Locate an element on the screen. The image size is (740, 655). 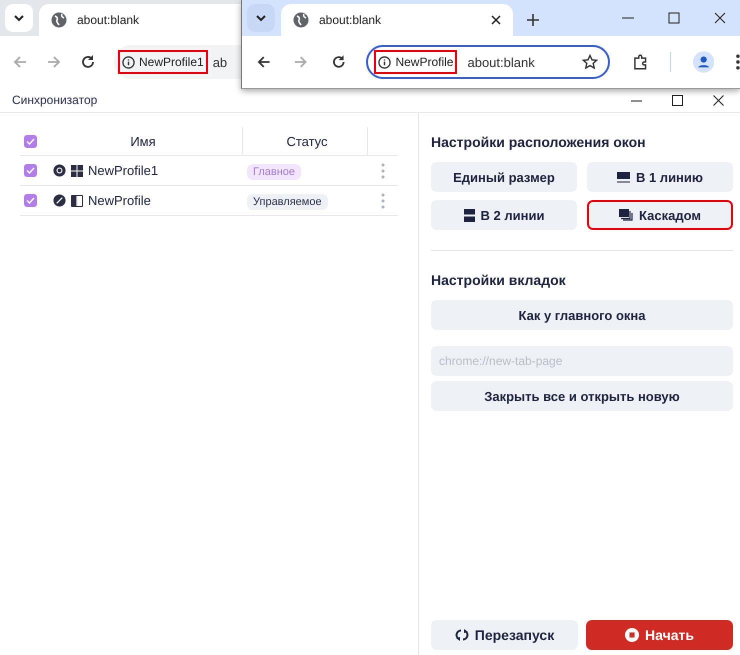
select-all-checkbox is located at coordinates (30, 141).